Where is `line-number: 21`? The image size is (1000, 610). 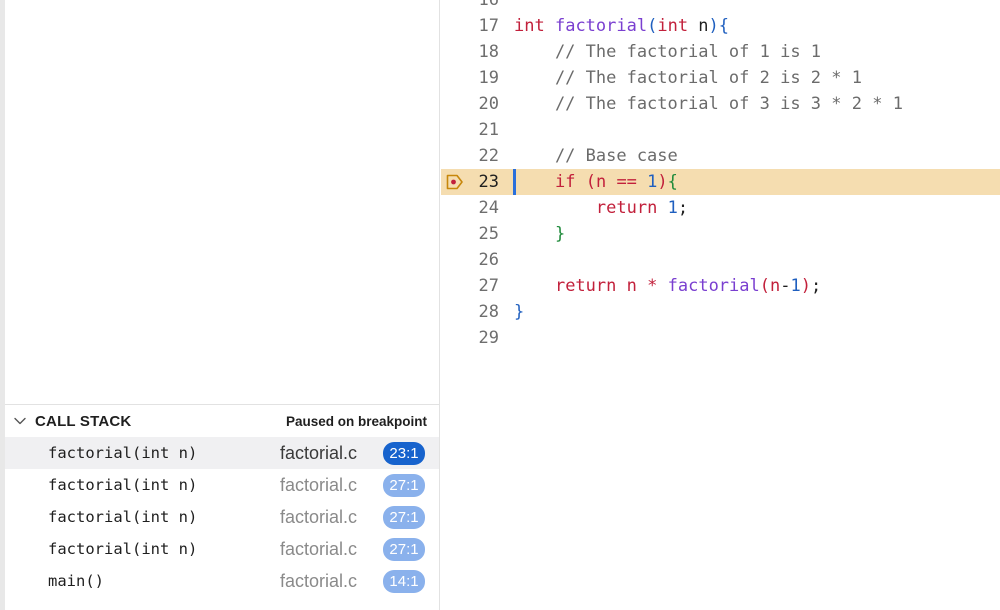 line-number: 21 is located at coordinates (488, 130).